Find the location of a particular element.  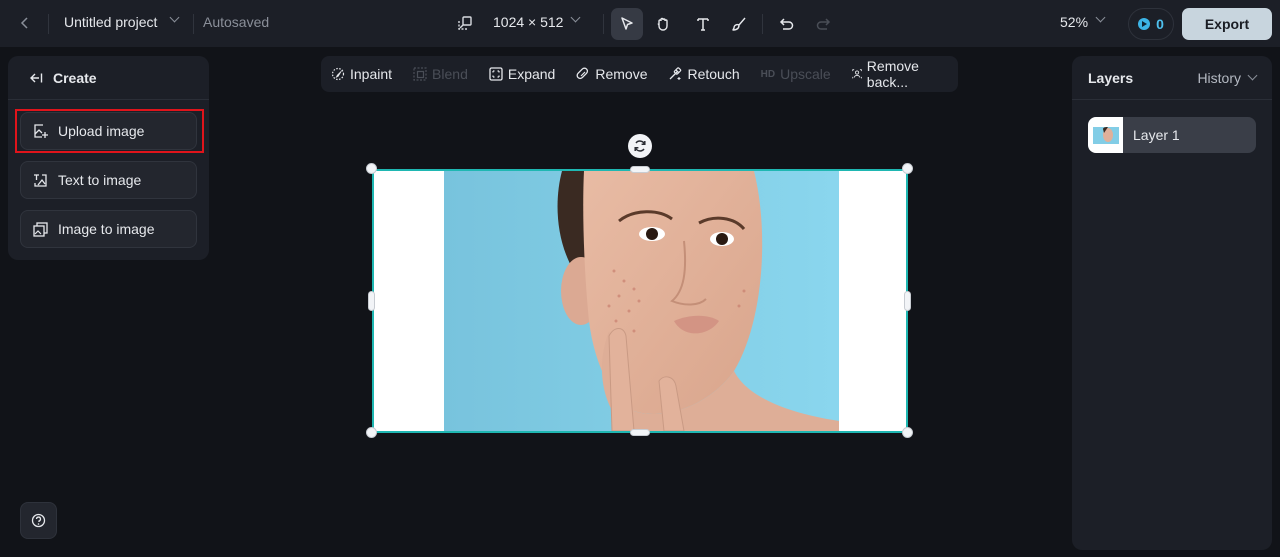

redo-button is located at coordinates (823, 24).